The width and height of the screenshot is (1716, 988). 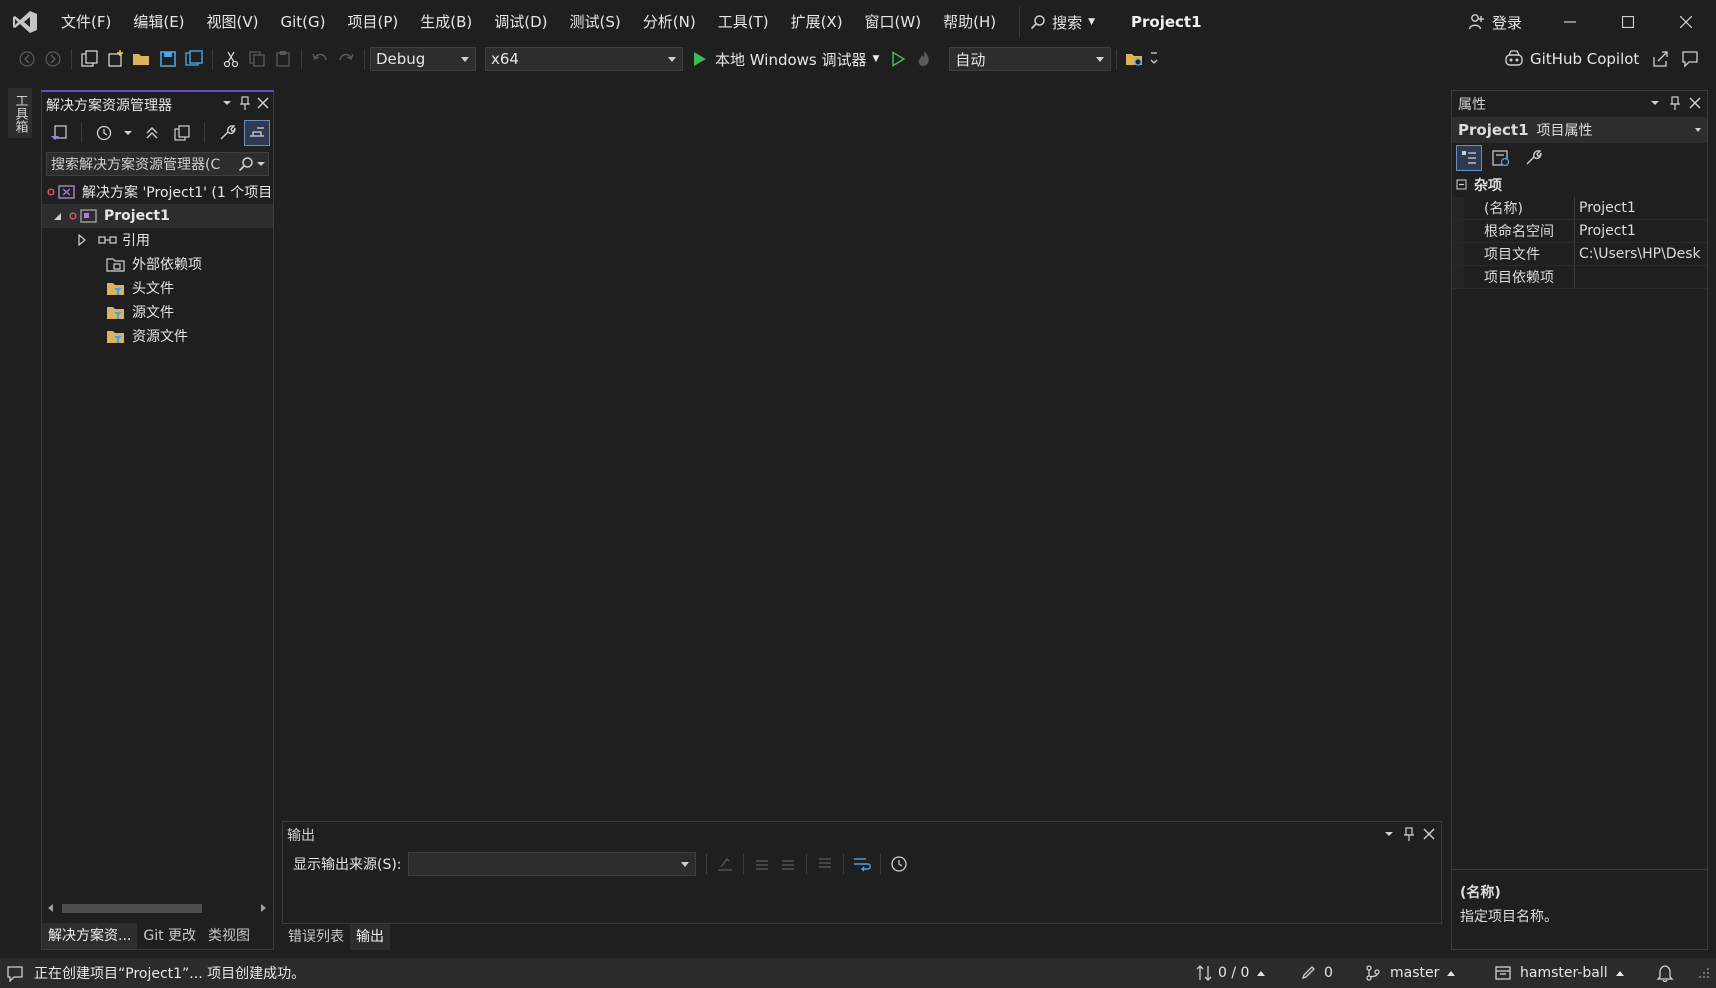 What do you see at coordinates (898, 59) in the screenshot?
I see `start-without-debugging-button` at bounding box center [898, 59].